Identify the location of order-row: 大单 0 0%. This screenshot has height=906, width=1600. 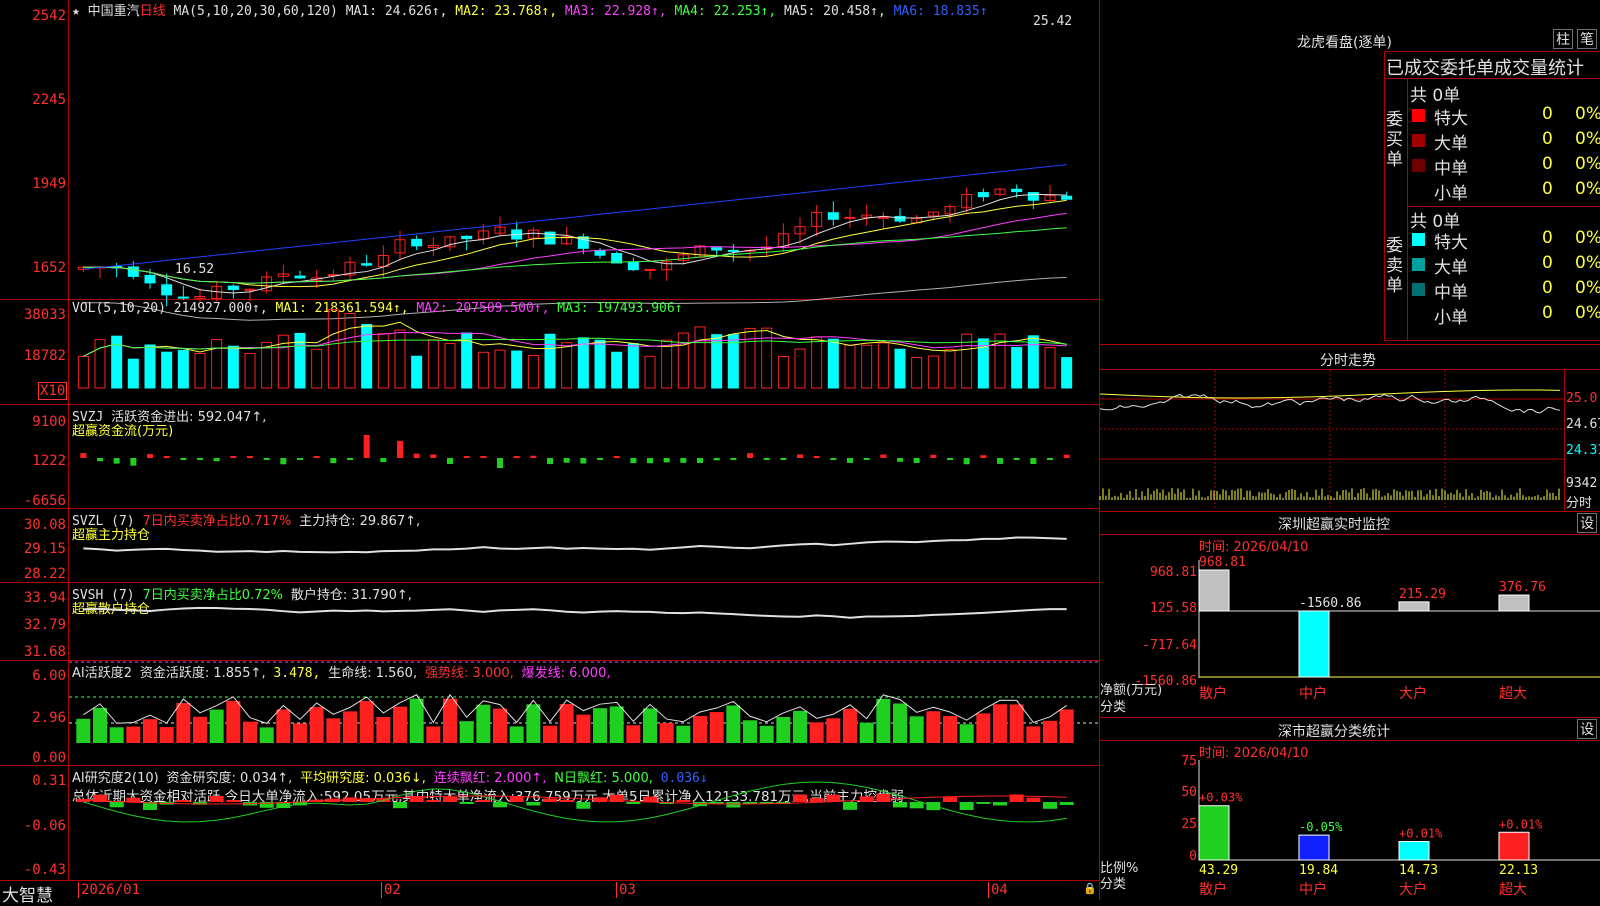
(1505, 265).